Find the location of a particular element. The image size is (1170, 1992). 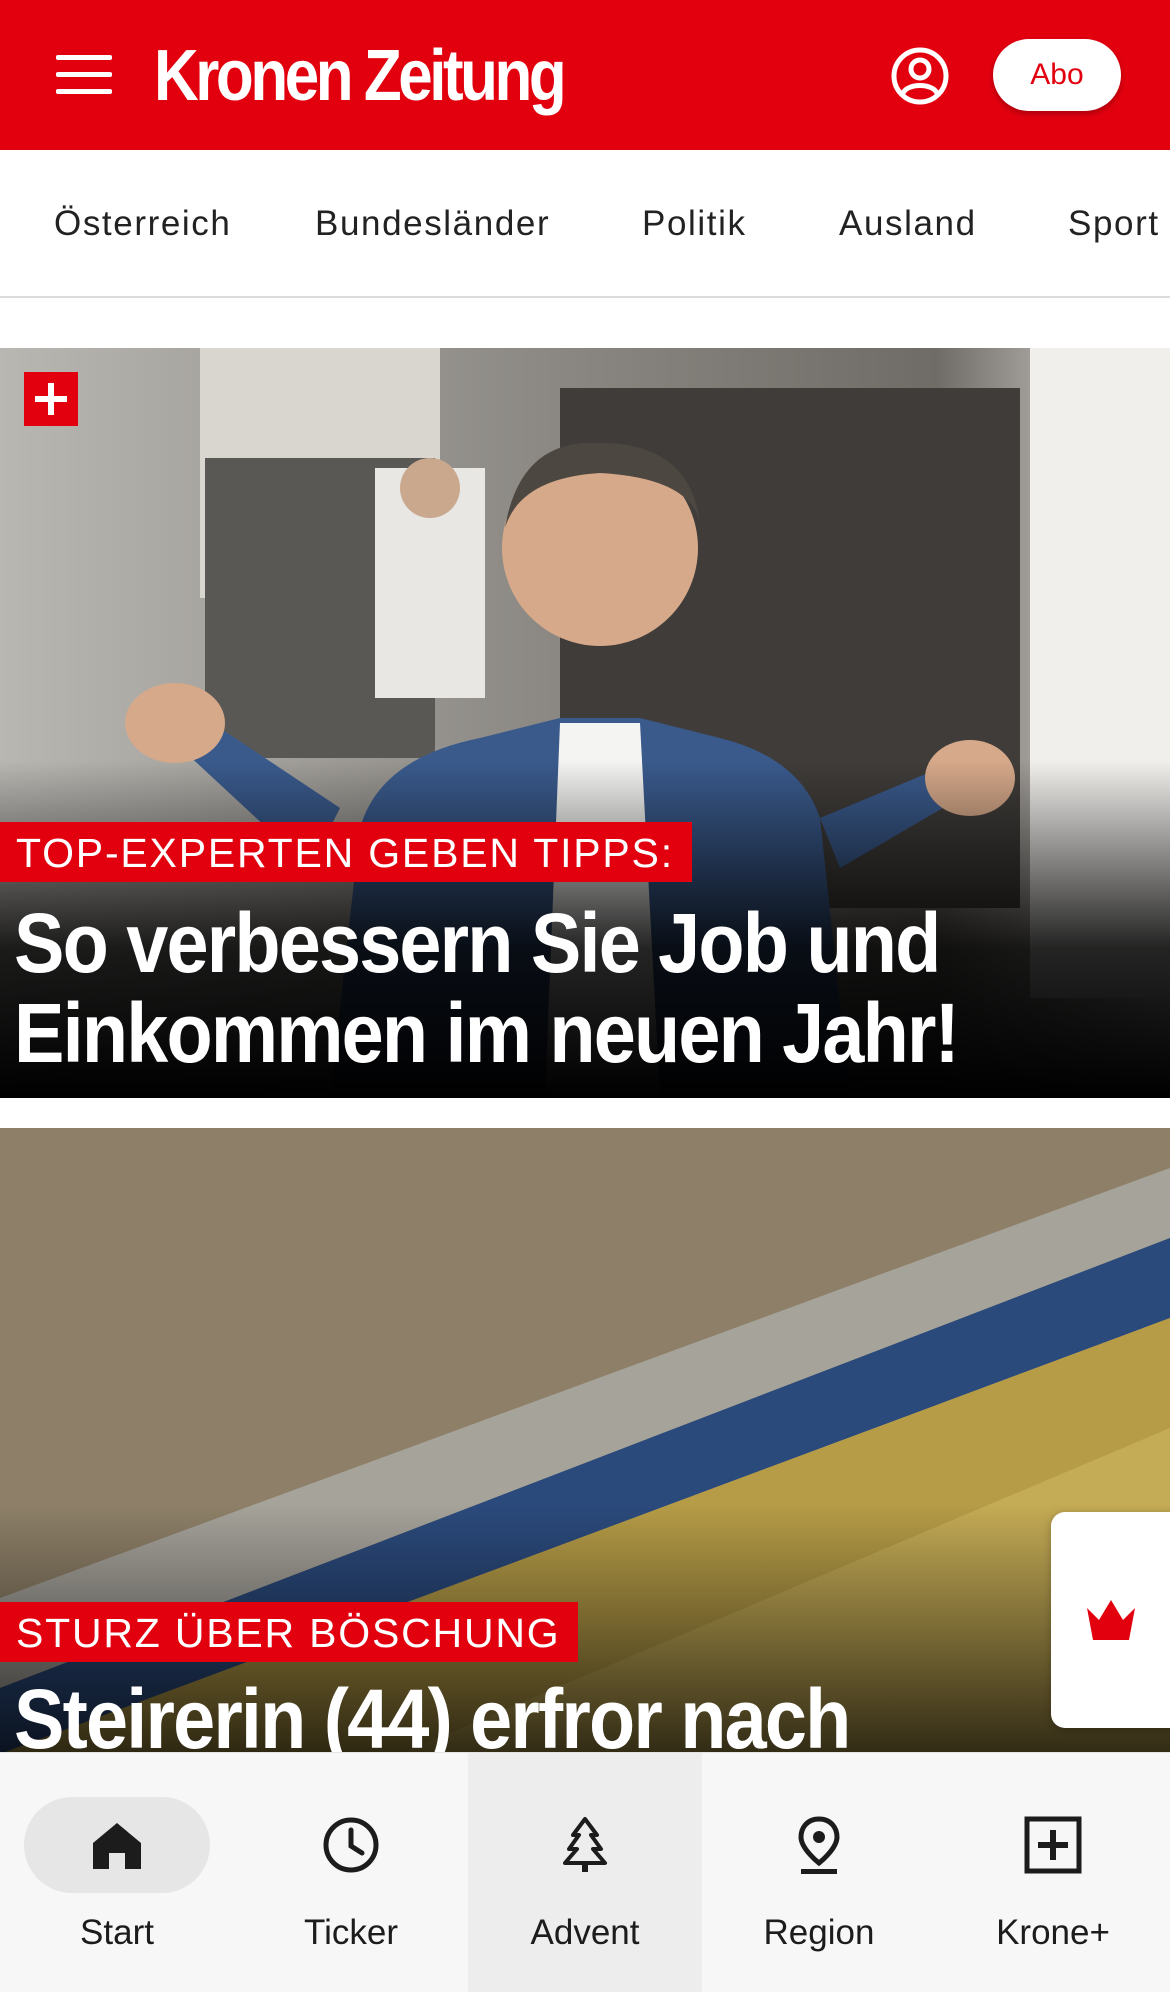

headline-line: Steirerin (44) erfror nach is located at coordinates (432, 1713).